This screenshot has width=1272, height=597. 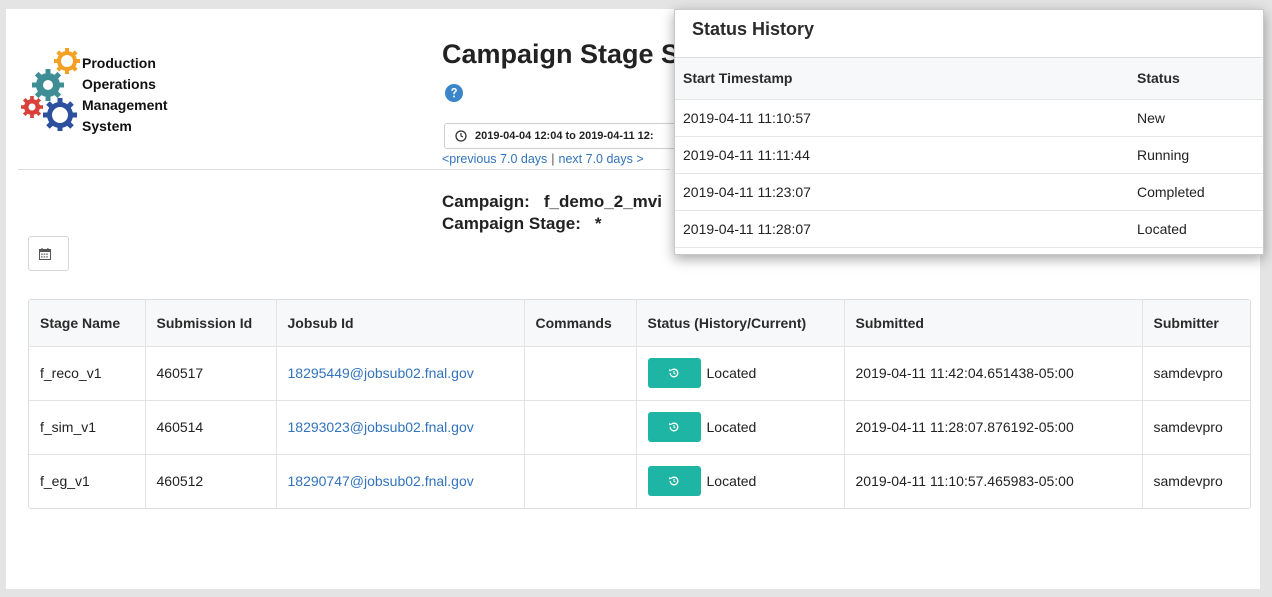 I want to click on submitted-cell: 2019-04-11 11:10:57.465983-05:00, so click(x=993, y=481).